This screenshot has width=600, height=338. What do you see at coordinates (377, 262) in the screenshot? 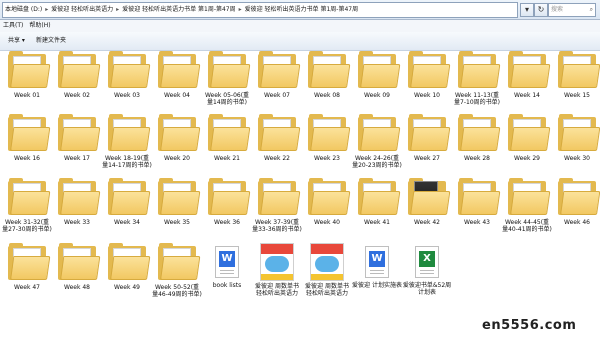
I see `wps-document-icon: W` at bounding box center [377, 262].